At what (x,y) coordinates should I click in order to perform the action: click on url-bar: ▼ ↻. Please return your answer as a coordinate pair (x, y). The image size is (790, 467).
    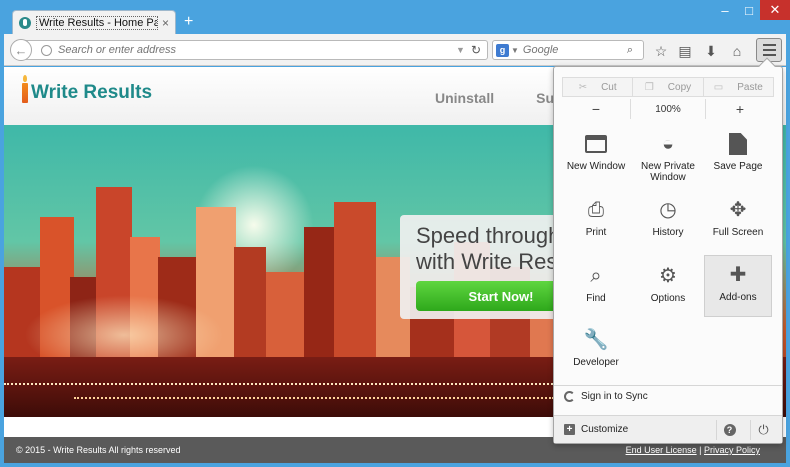
    Looking at the image, I should click on (257, 50).